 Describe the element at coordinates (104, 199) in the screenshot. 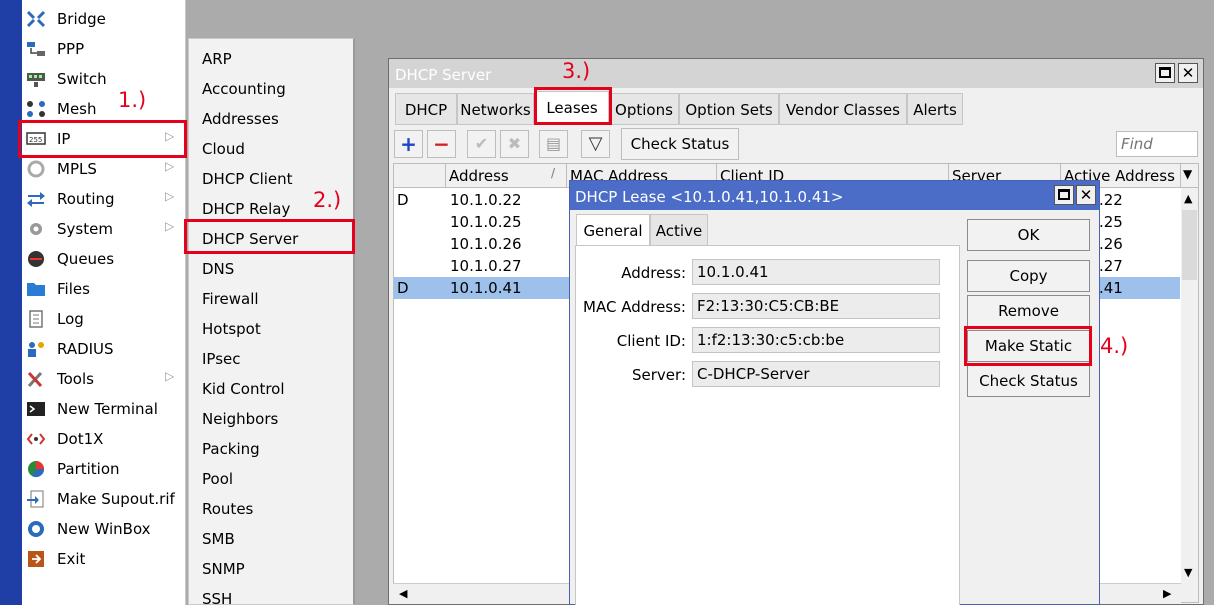

I see `menu-item-routing: Routing ▷` at that location.